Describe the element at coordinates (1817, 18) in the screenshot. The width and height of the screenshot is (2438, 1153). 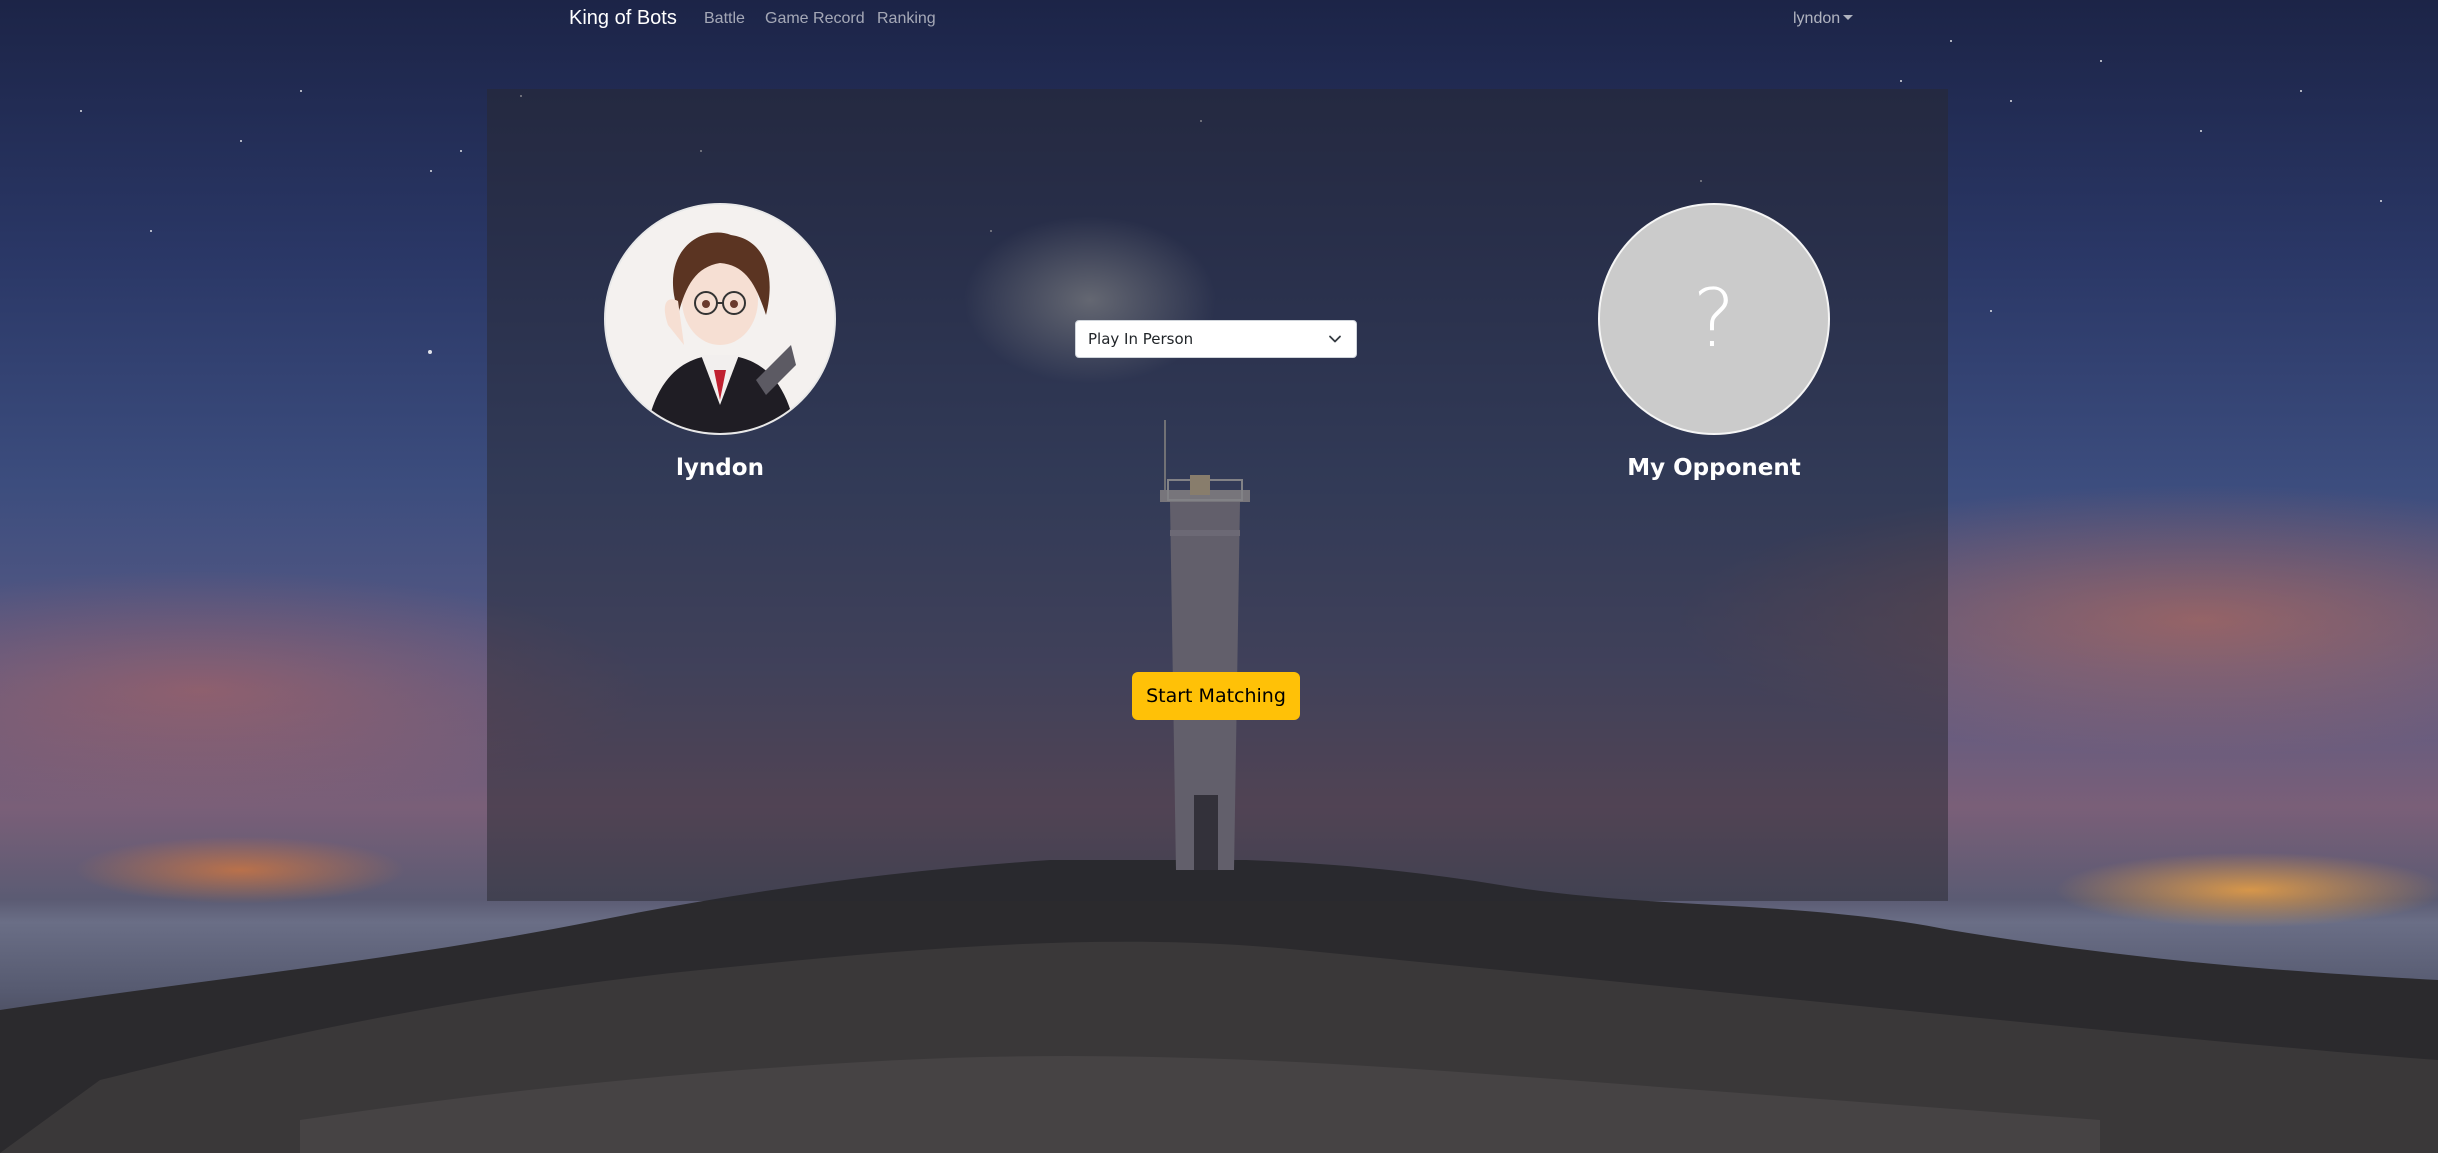
I see `user-dropdown-label: lyndon` at that location.